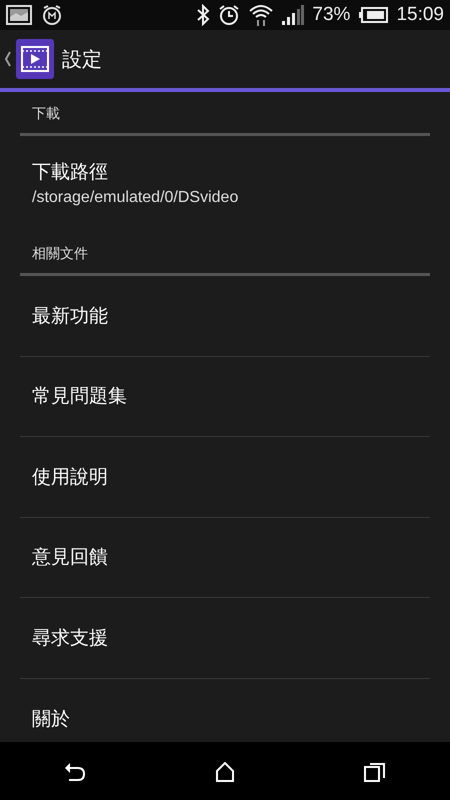  Describe the element at coordinates (225, 184) in the screenshot. I see `preference-item: 下載路徑 /storage/emulated/0/DSvideo` at that location.